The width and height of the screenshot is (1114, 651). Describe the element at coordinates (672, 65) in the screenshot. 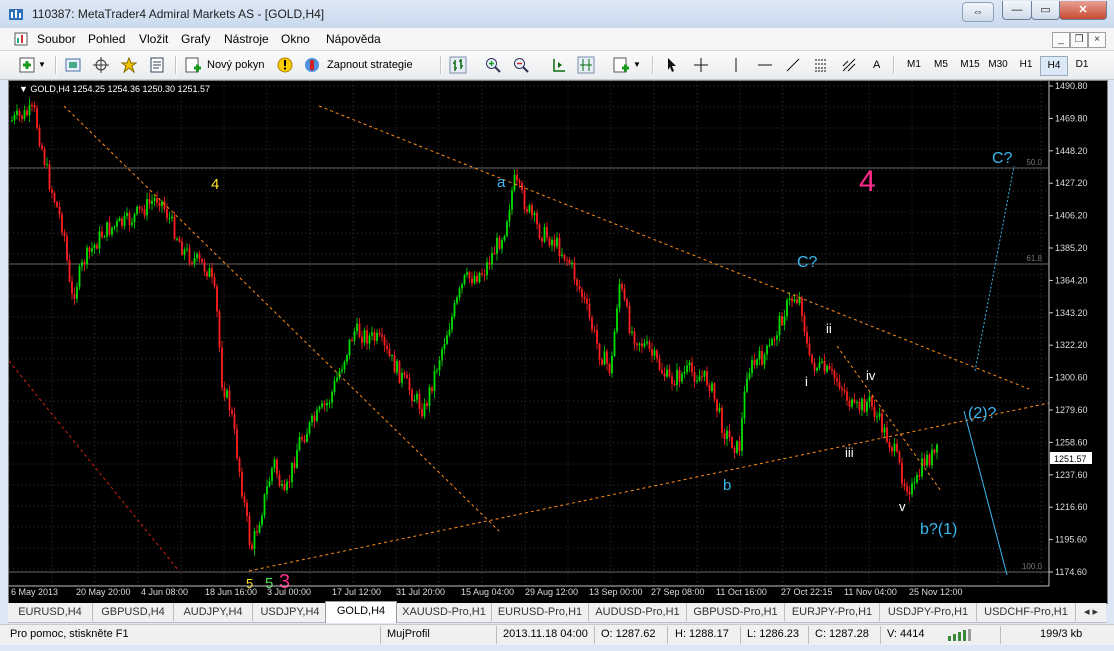

I see `cursor-icon` at that location.